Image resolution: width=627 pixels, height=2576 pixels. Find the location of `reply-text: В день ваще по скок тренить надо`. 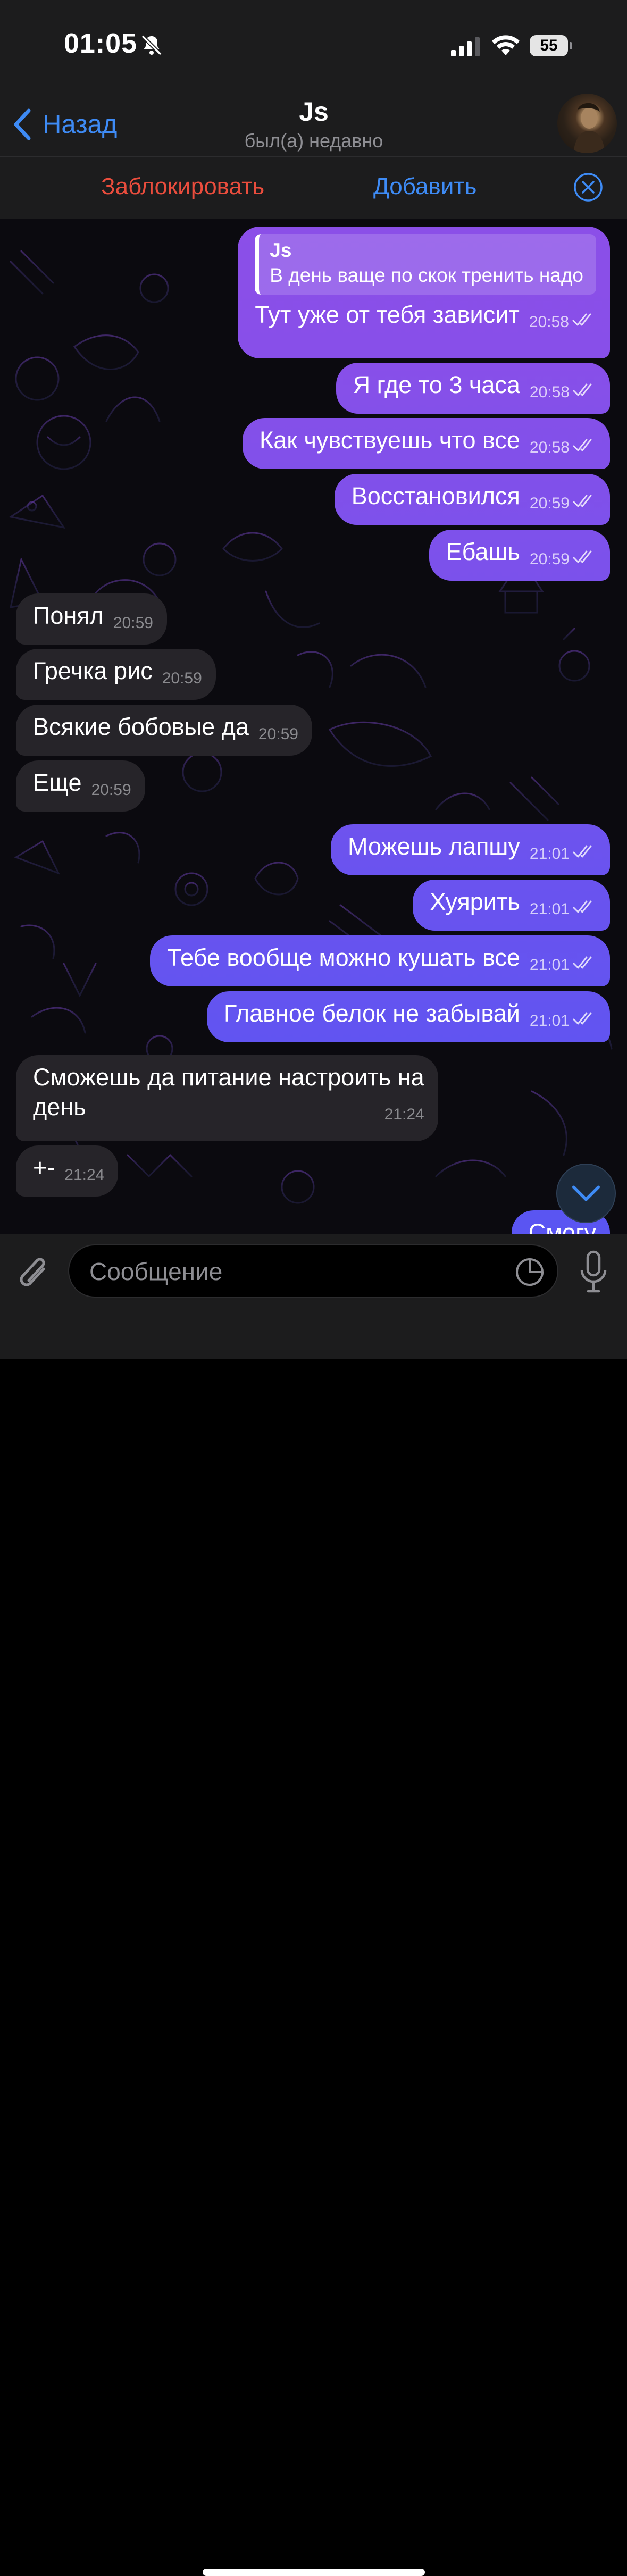

reply-text: В день ваще по скок тренить надо is located at coordinates (426, 275).